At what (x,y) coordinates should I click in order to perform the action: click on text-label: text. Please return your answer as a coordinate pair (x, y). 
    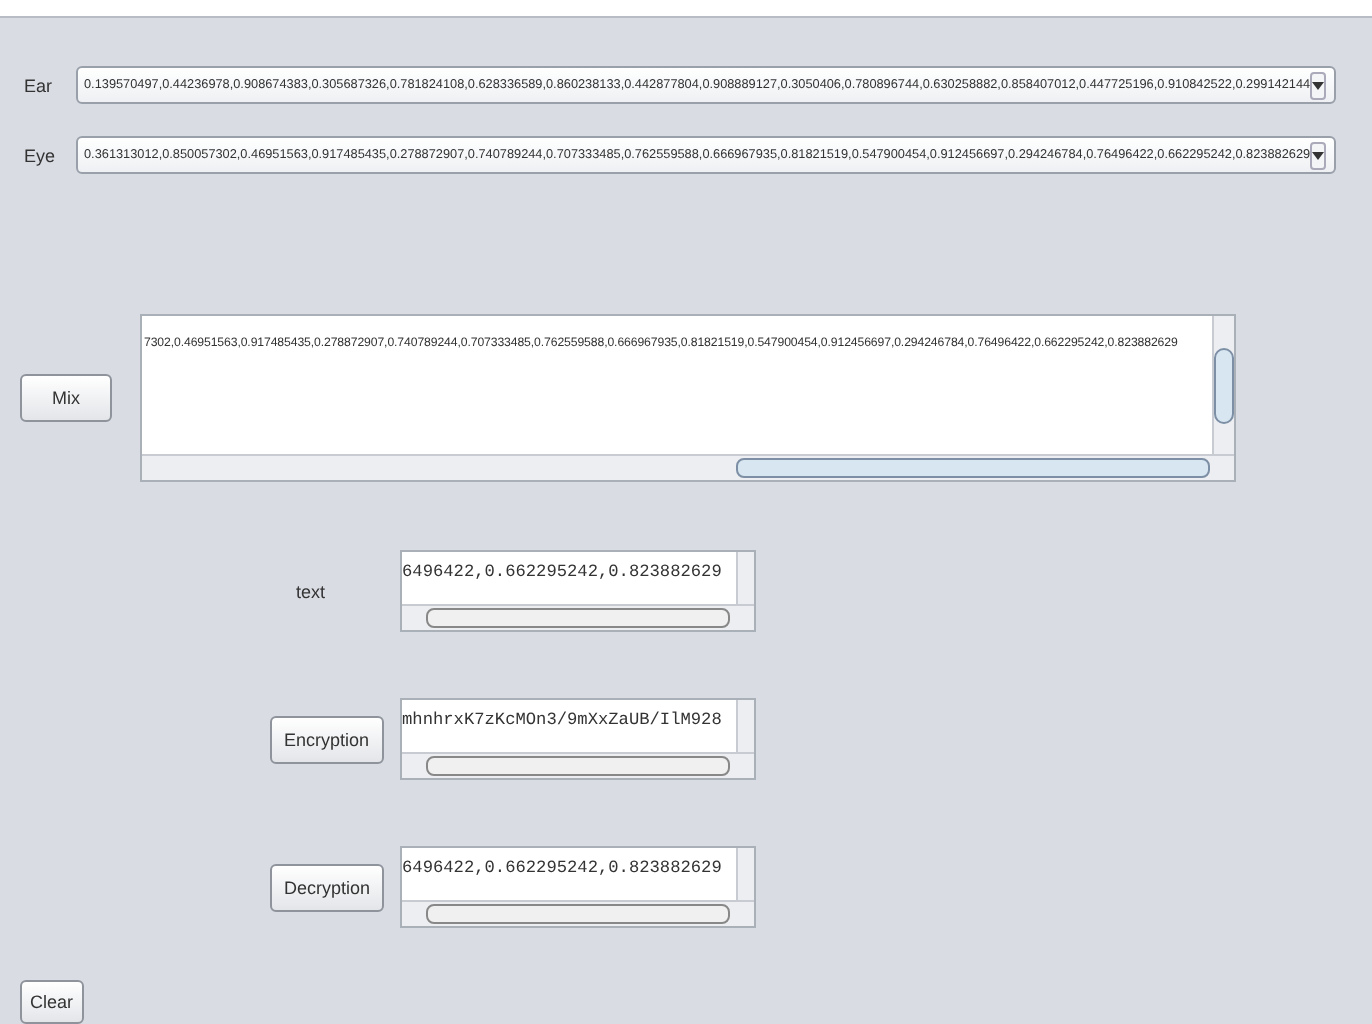
    Looking at the image, I should click on (310, 591).